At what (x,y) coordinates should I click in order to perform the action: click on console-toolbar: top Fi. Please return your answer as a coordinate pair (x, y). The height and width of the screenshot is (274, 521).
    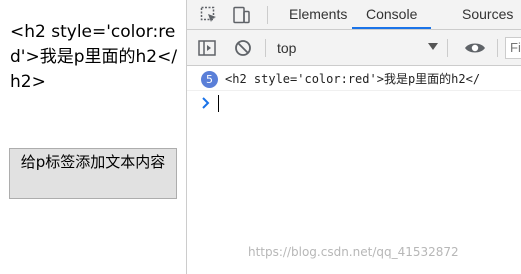
    Looking at the image, I should click on (354, 48).